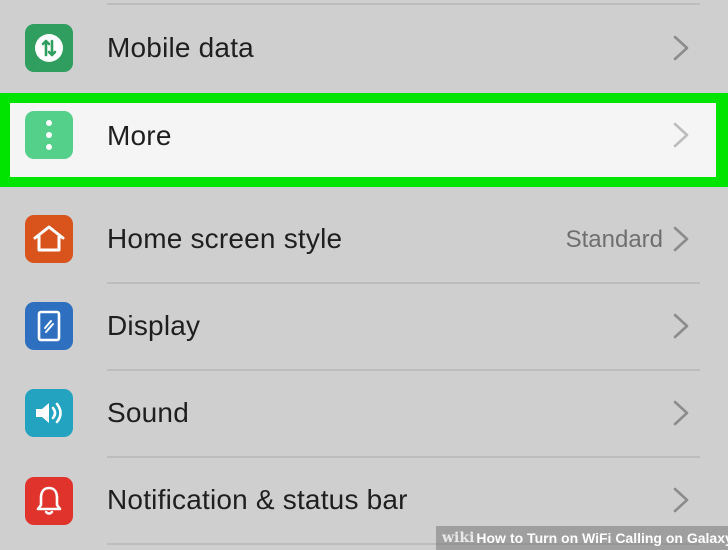  What do you see at coordinates (148, 412) in the screenshot?
I see `settings-item-label: Sound` at bounding box center [148, 412].